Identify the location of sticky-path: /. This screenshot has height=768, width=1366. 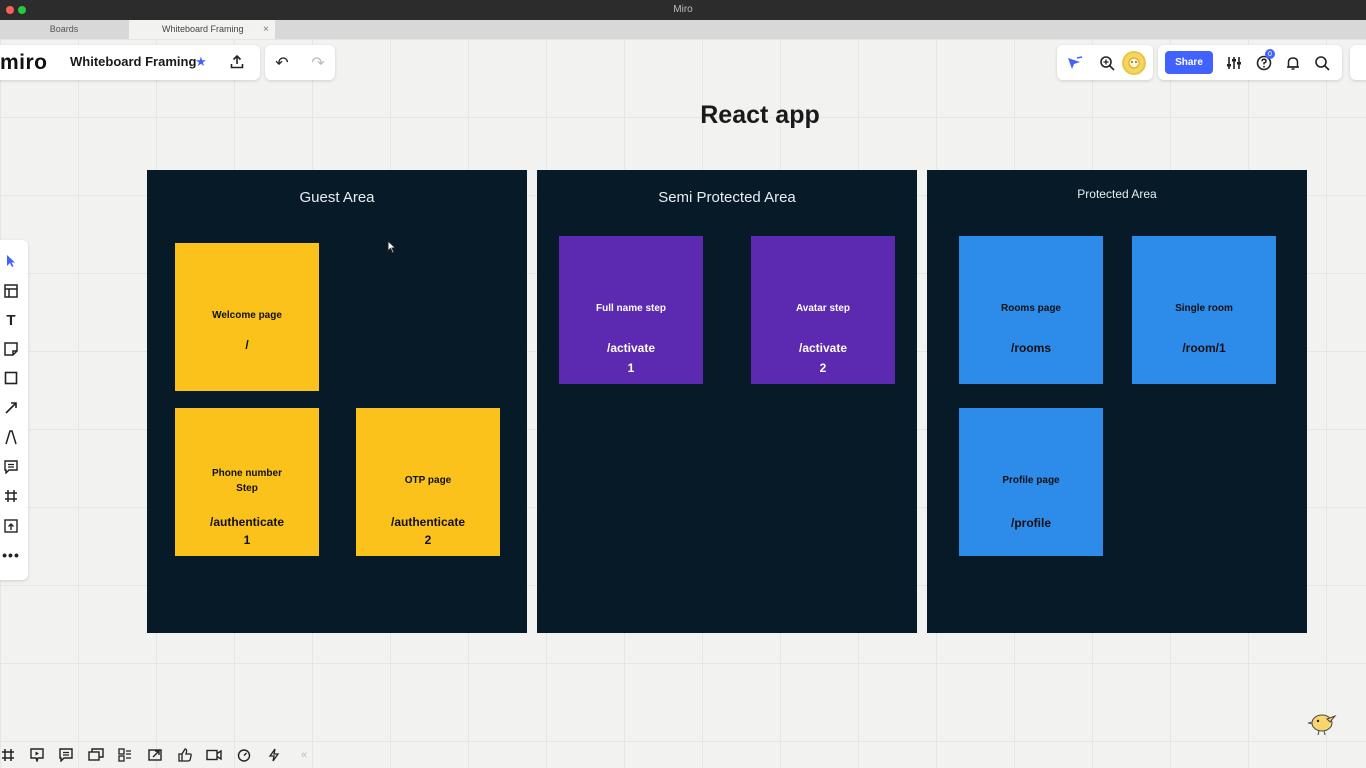
(247, 345).